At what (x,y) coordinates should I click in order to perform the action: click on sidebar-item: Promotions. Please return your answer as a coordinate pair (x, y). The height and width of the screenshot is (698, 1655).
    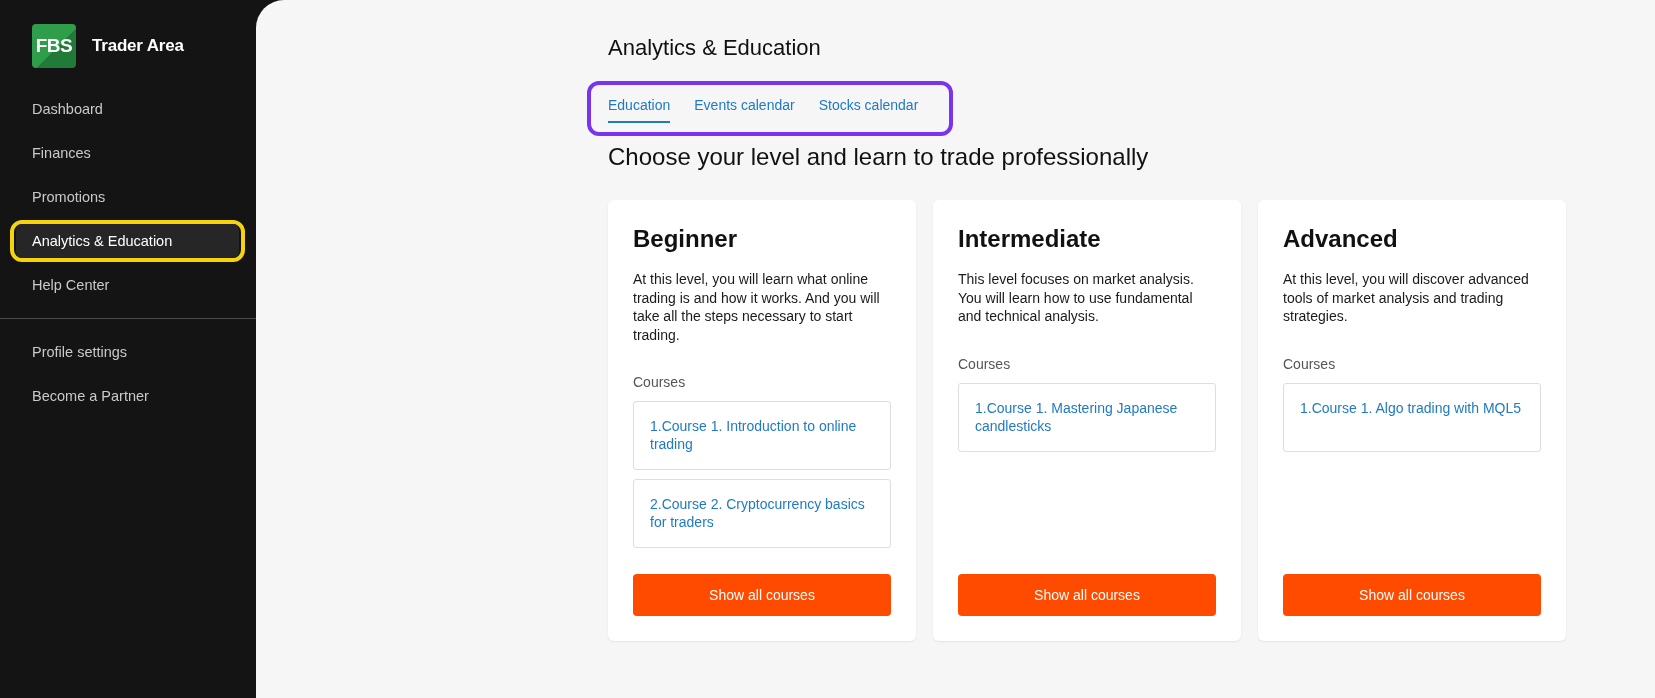
    Looking at the image, I should click on (127, 197).